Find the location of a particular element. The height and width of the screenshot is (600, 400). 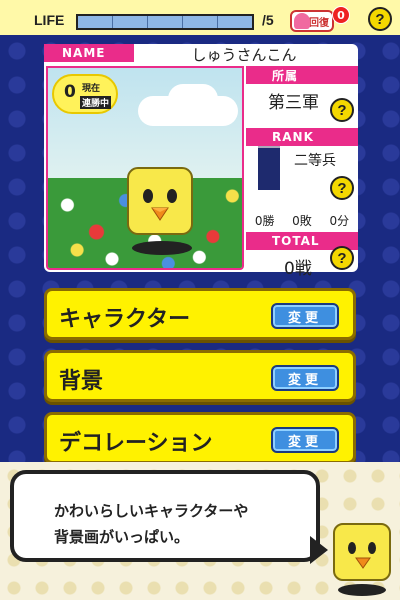

recover-label: 回復 is located at coordinates (319, 23).